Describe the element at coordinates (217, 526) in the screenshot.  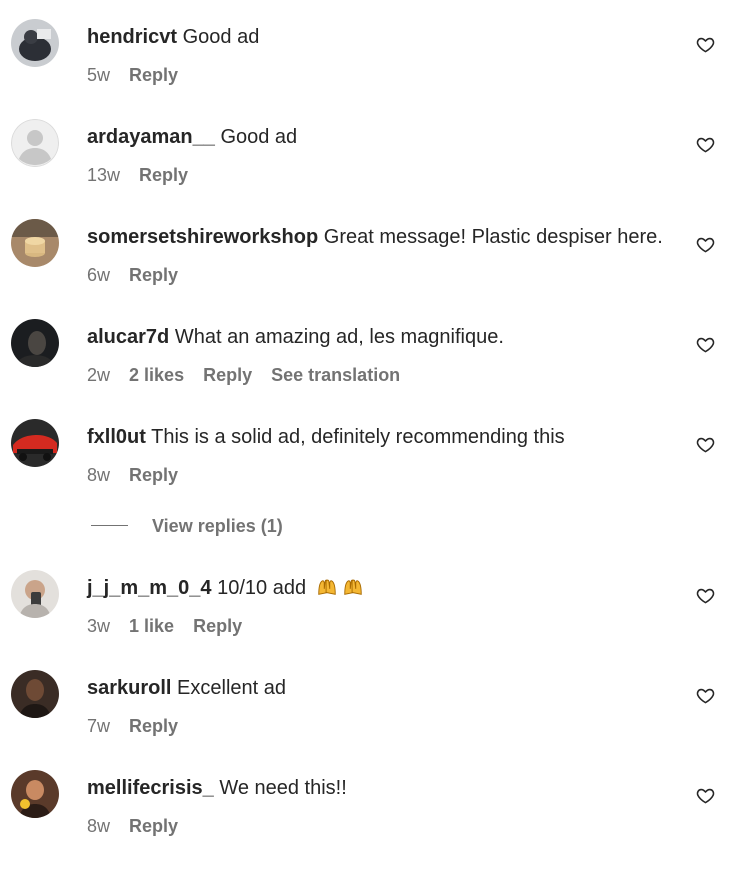
I see `view-replies-label: View replies (1)` at that location.